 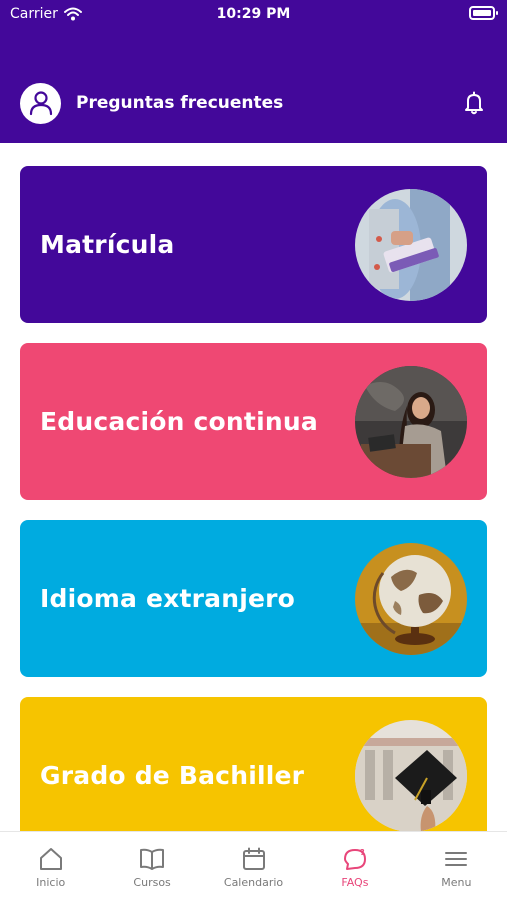 What do you see at coordinates (168, 598) in the screenshot?
I see `card-label: Idioma extranjero` at bounding box center [168, 598].